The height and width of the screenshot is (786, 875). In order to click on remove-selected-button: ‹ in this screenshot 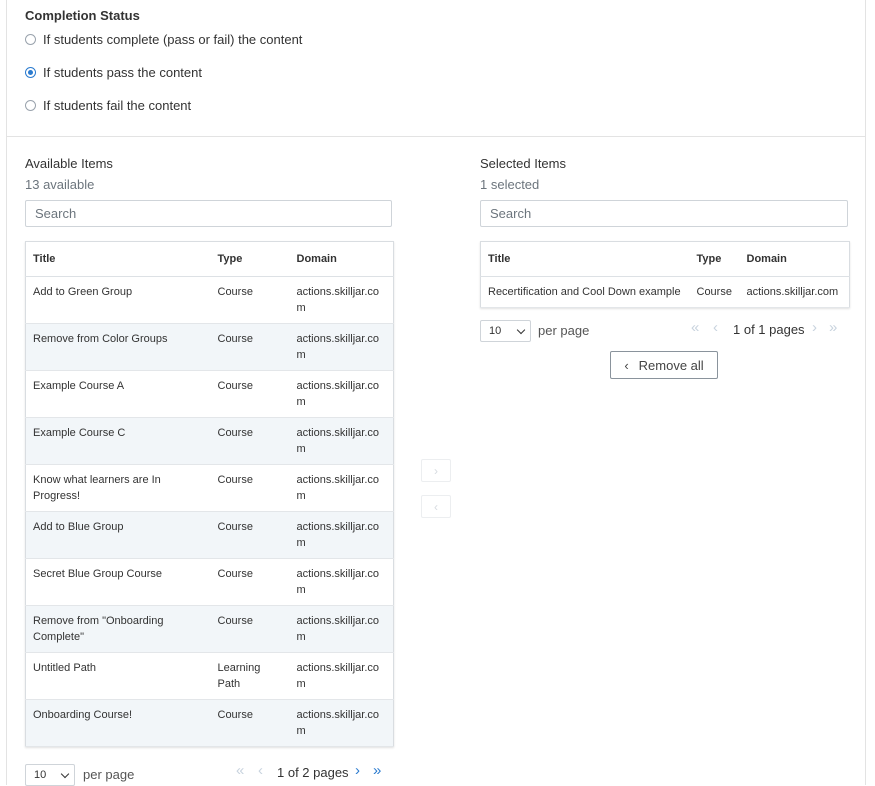, I will do `click(436, 506)`.